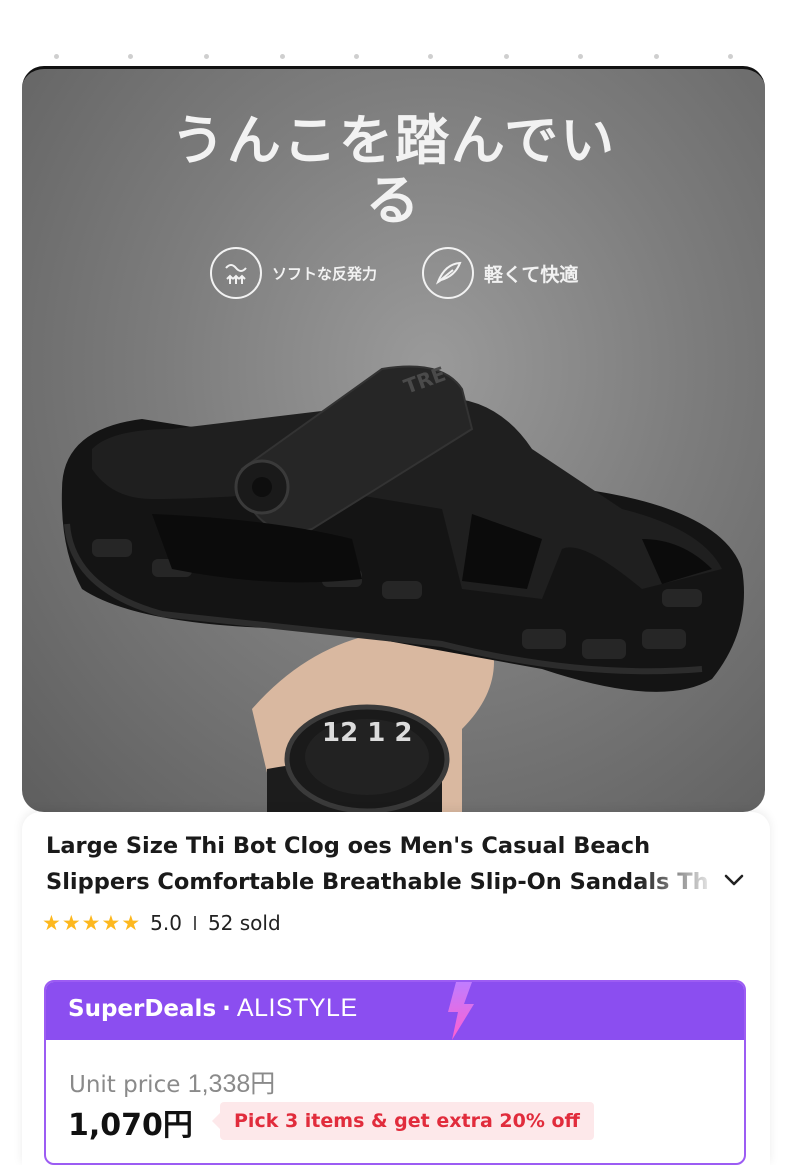 This screenshot has height=1165, width=787. What do you see at coordinates (244, 923) in the screenshot?
I see `sold-count: 52 sold` at bounding box center [244, 923].